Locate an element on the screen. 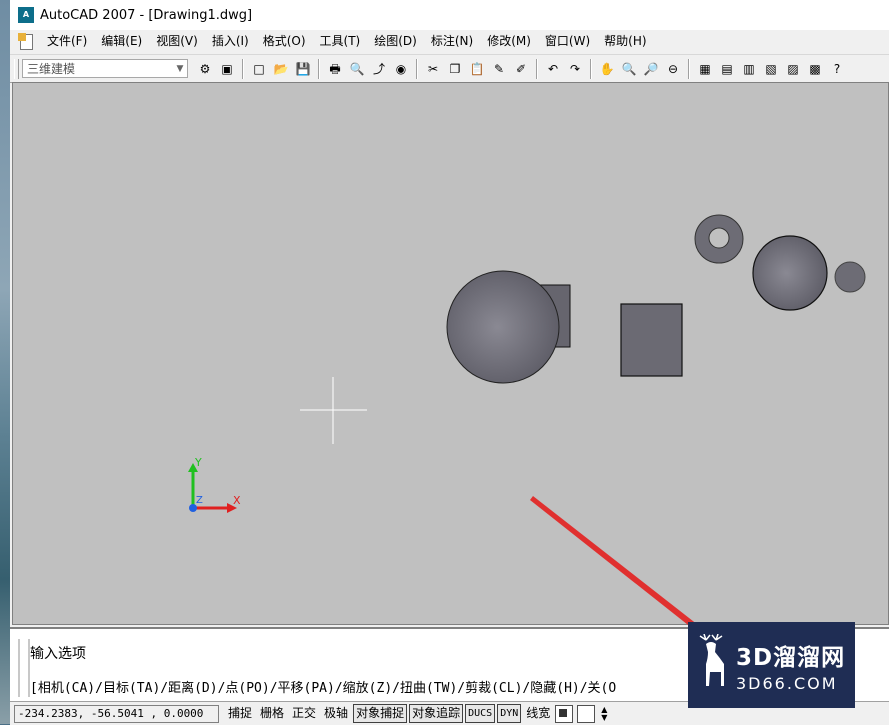 The width and height of the screenshot is (889, 725). sheet-set-manager-icon: ▧ is located at coordinates (771, 69).